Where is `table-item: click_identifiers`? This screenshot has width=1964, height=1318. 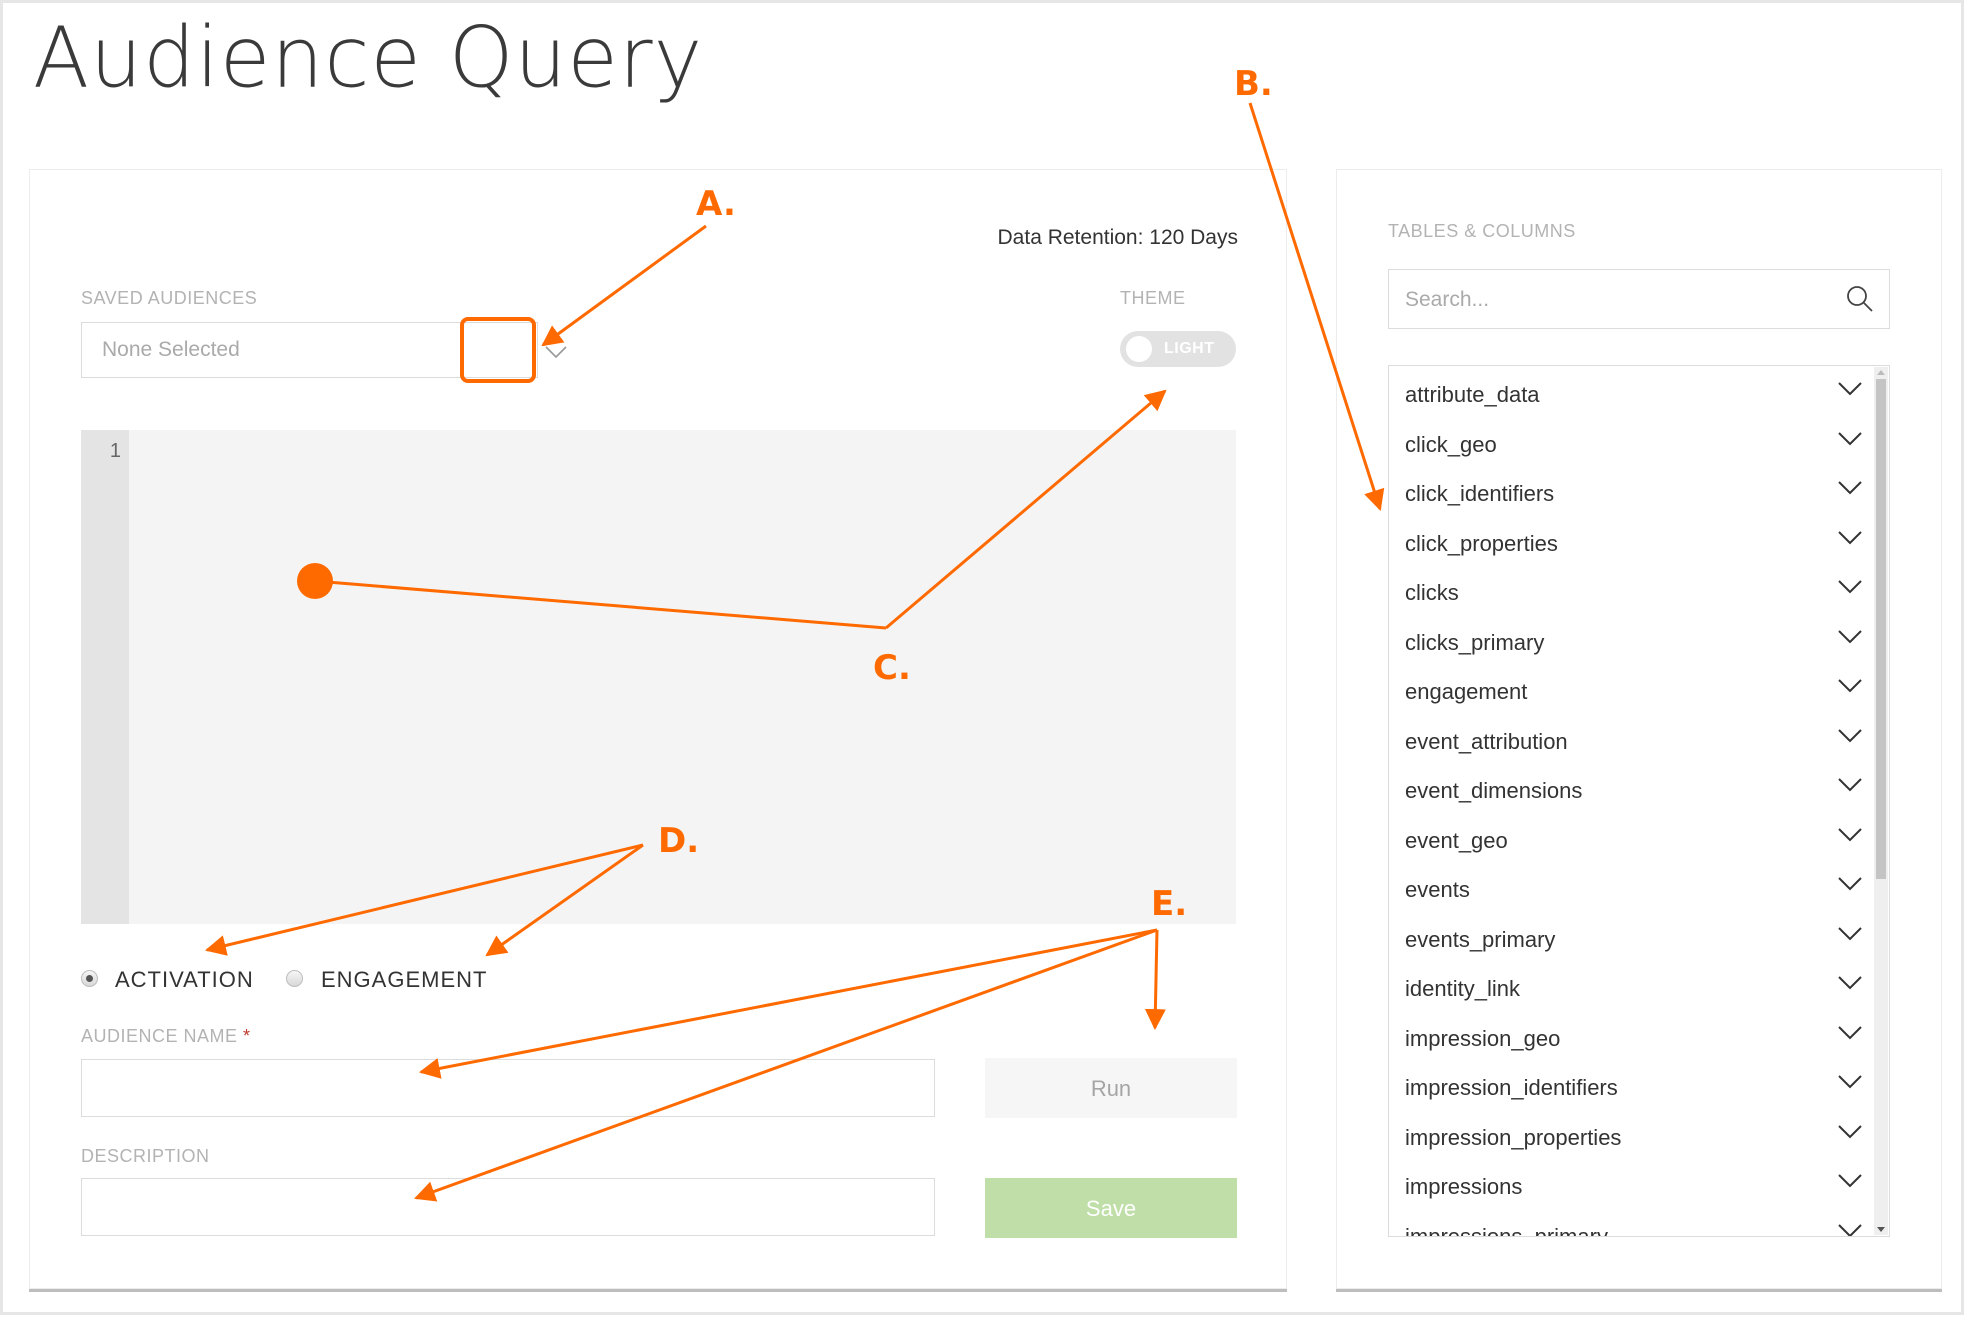 table-item: click_identifiers is located at coordinates (1633, 495).